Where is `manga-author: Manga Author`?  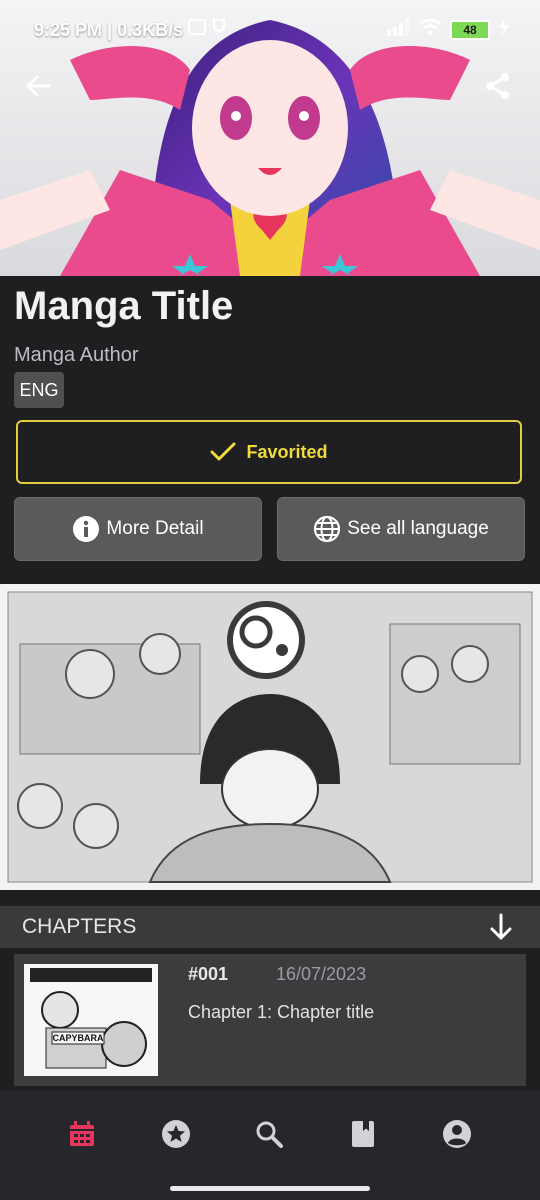 manga-author: Manga Author is located at coordinates (76, 355).